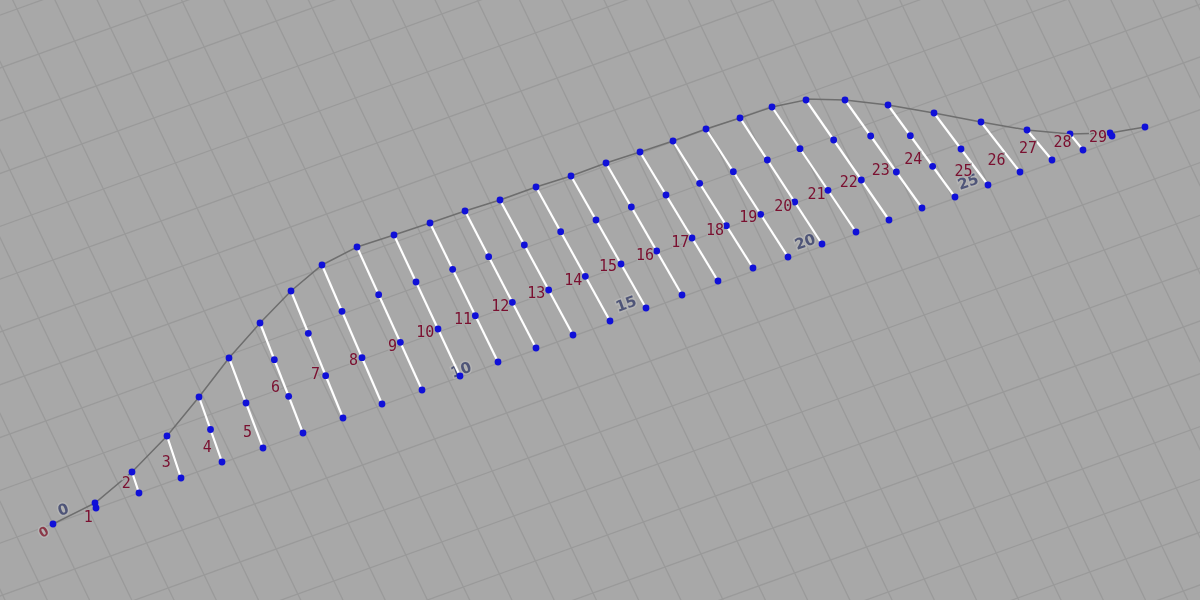 Image resolution: width=1200 pixels, height=600 pixels. I want to click on station-label: 6, so click(275, 387).